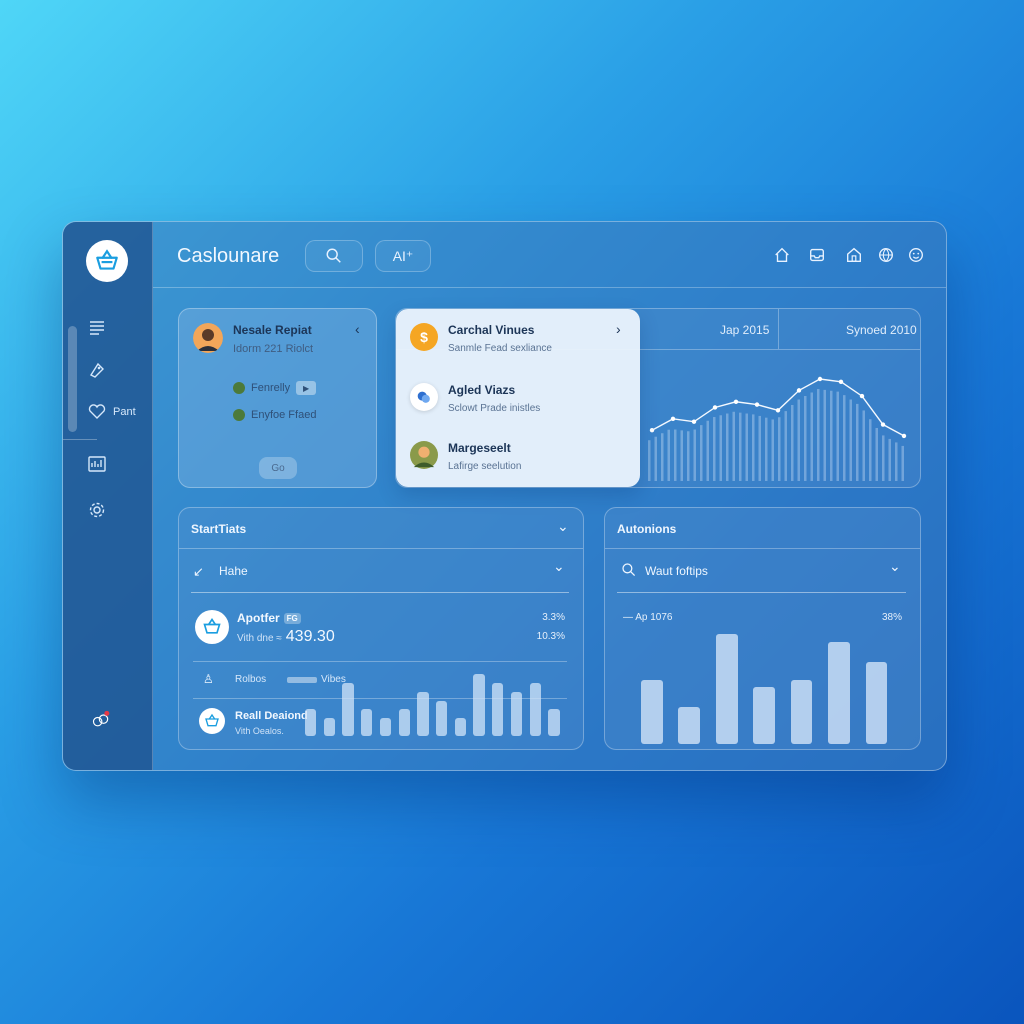 The image size is (1024, 1024). I want to click on inbox-icon, so click(817, 255).